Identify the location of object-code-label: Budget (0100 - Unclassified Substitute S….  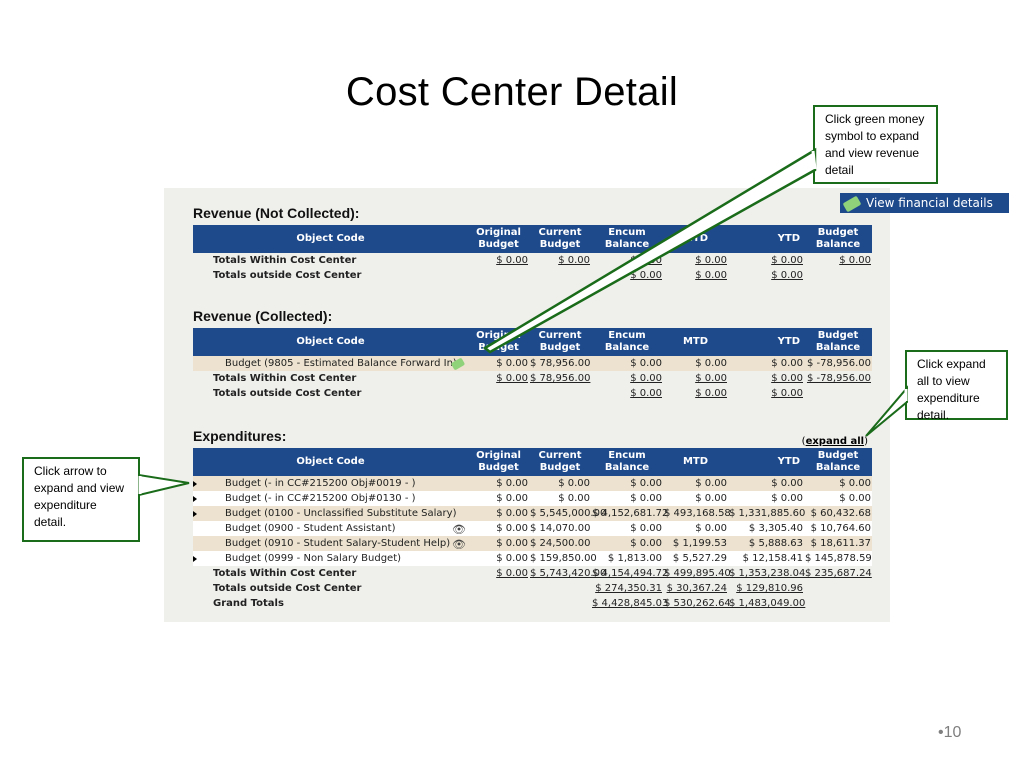
(341, 513).